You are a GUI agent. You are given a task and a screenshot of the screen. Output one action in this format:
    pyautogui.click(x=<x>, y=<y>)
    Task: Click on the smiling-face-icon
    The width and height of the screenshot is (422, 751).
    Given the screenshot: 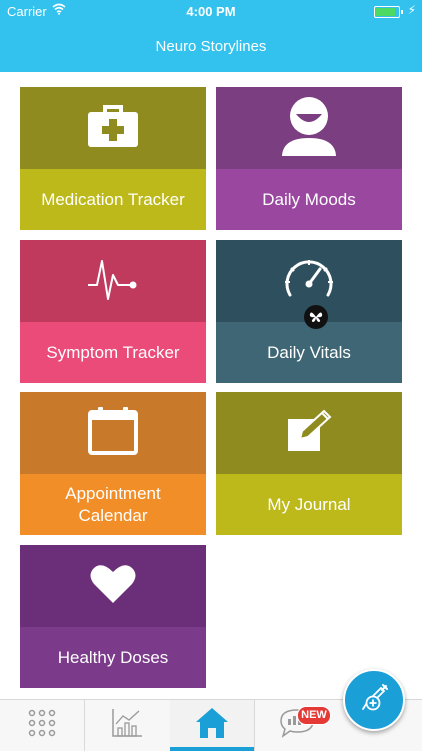 What is the action you would take?
    pyautogui.click(x=309, y=128)
    